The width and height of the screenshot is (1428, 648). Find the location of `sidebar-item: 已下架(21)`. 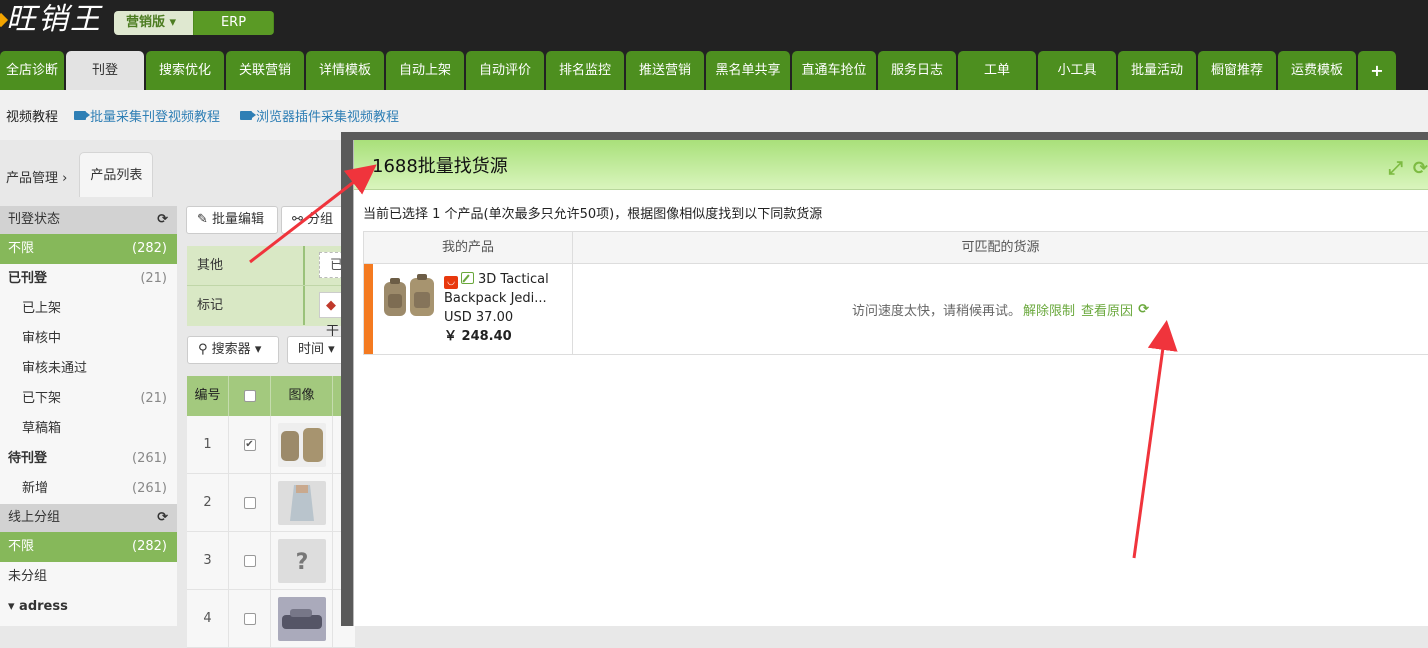

sidebar-item: 已下架(21) is located at coordinates (88, 399).